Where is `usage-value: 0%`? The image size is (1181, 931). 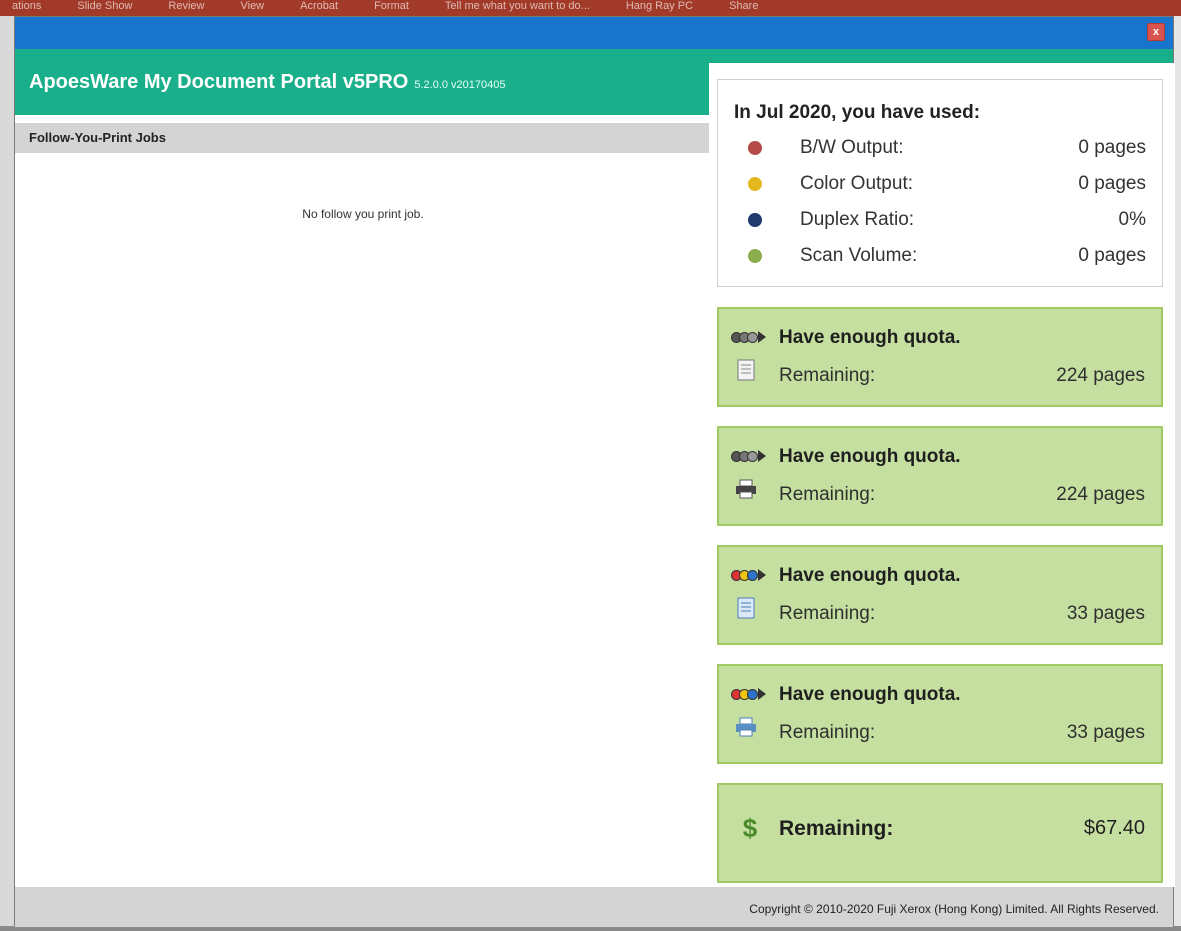
usage-value: 0% is located at coordinates (1132, 219).